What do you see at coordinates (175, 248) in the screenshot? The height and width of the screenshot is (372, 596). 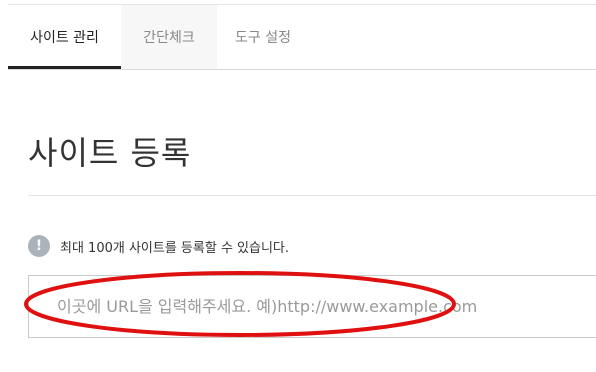 I see `notice-text: 최대 100개 사이트를 등록할 수 있습니다.` at bounding box center [175, 248].